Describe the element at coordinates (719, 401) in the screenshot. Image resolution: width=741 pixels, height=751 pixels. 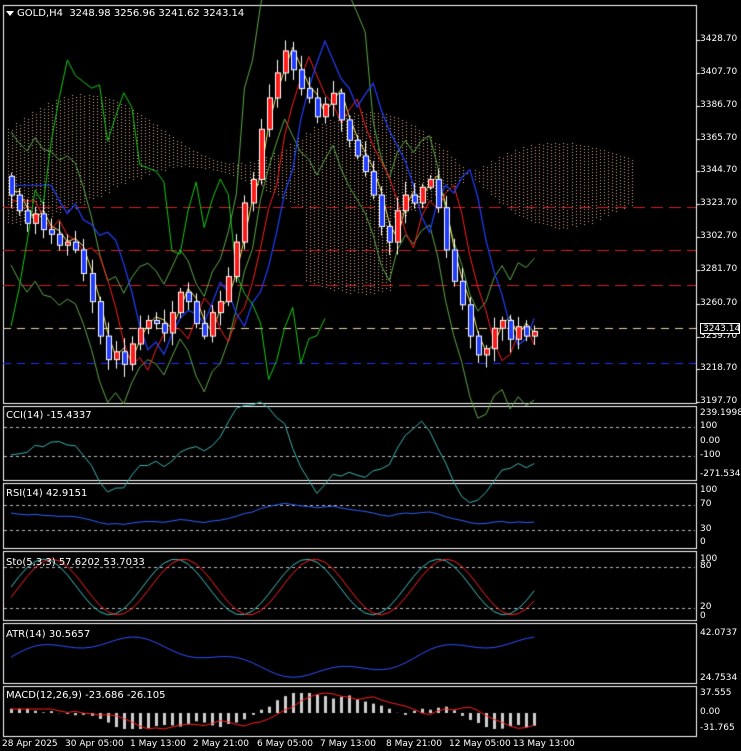
I see `price-tick-label: 3197.70` at that location.